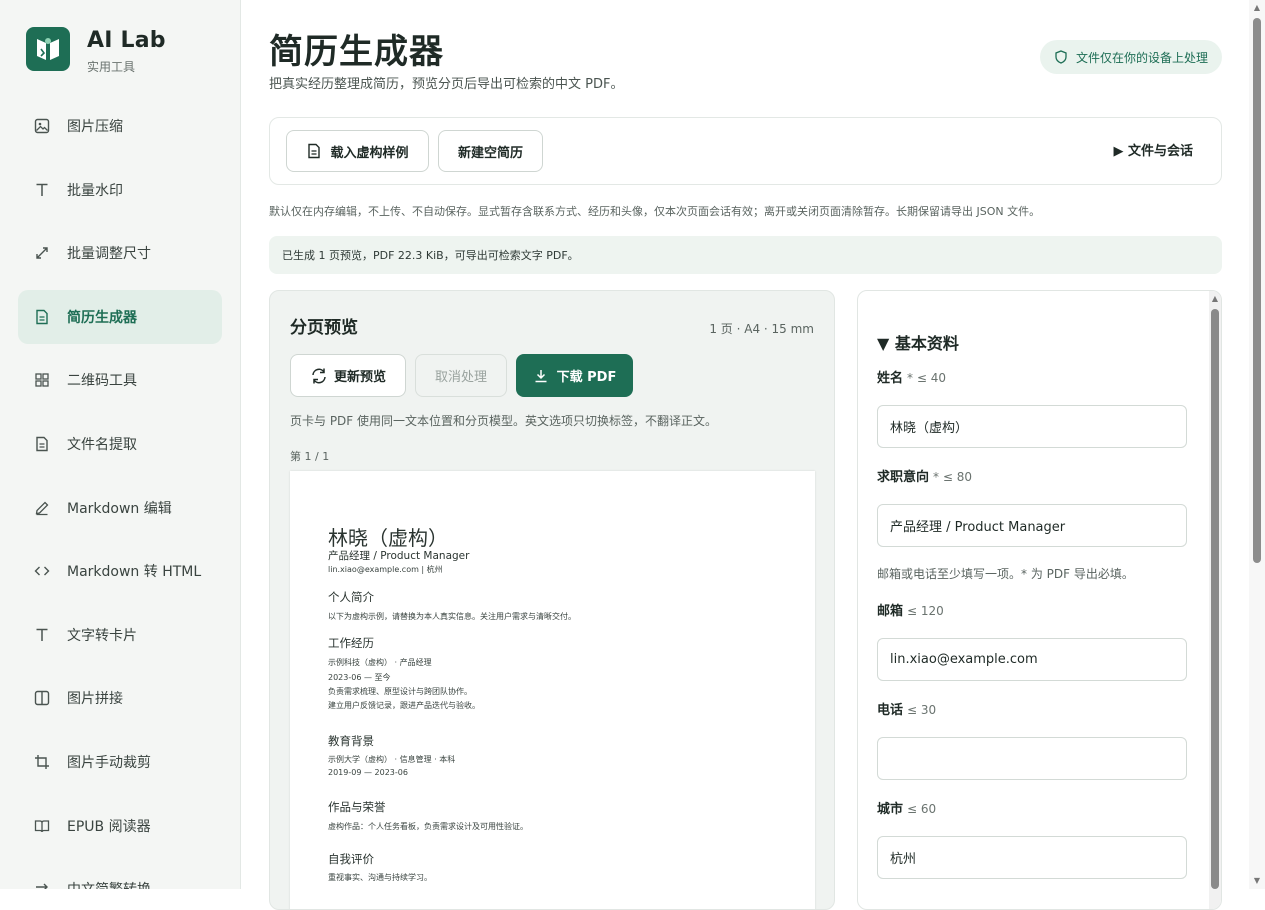 Image resolution: width=1265 pixels, height=910 pixels. I want to click on arrow-icon, so click(42, 884).